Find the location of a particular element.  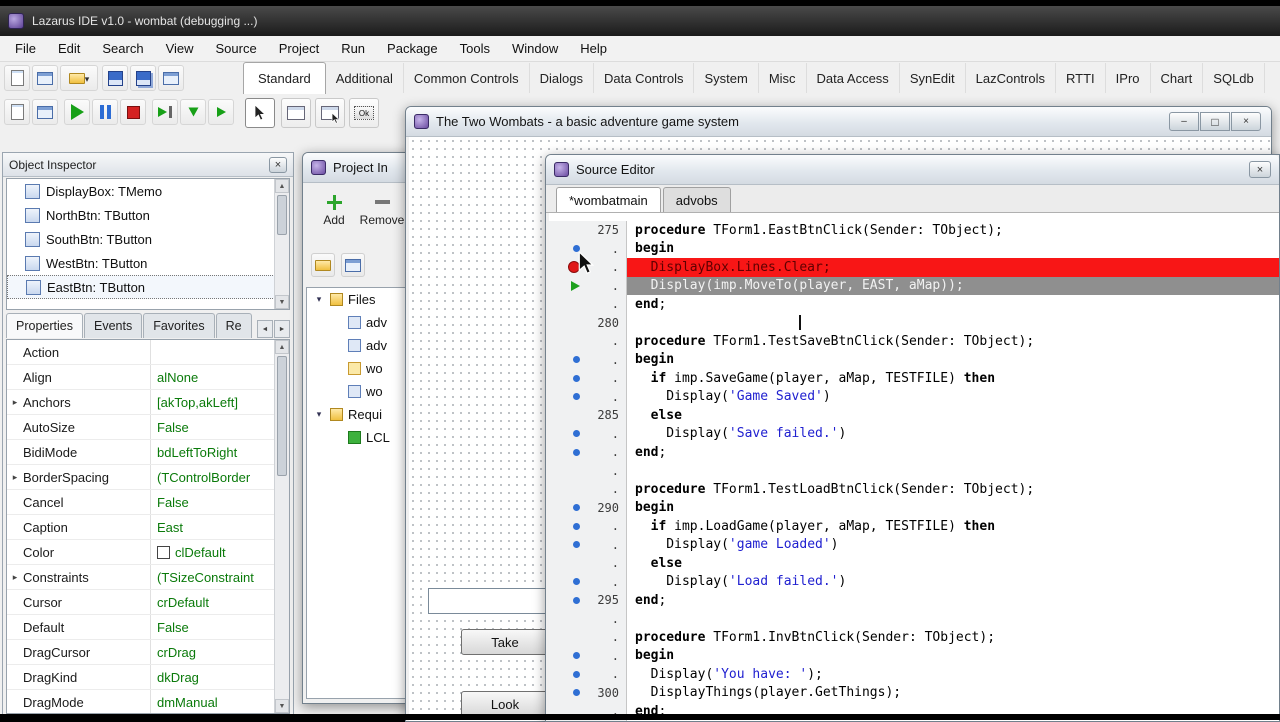

code-line: 295 end; is located at coordinates (914, 600).